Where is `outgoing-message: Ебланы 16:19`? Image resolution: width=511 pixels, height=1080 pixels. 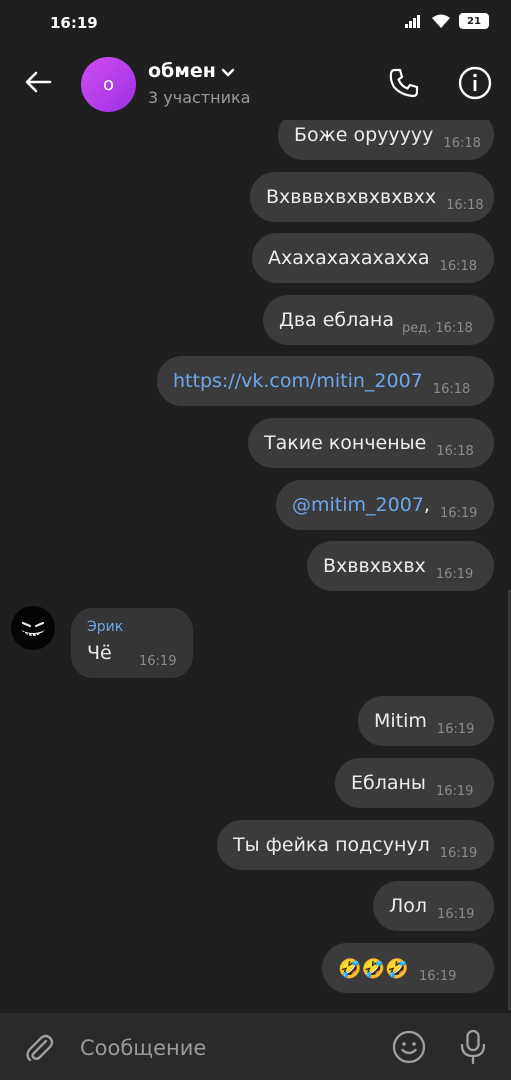 outgoing-message: Ебланы 16:19 is located at coordinates (414, 783).